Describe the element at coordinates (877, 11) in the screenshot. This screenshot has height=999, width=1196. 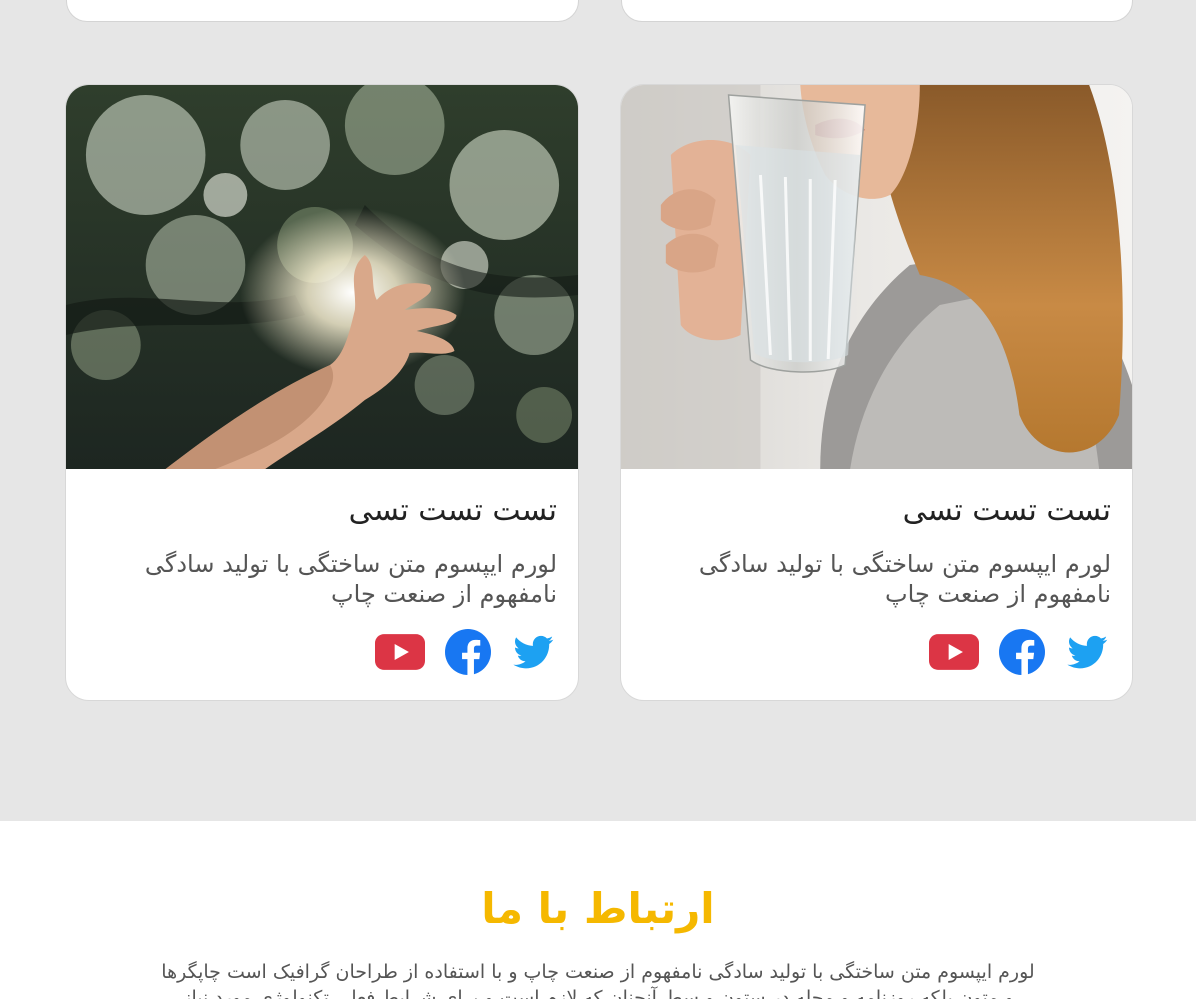
I see `card-bottom-stub-right` at that location.